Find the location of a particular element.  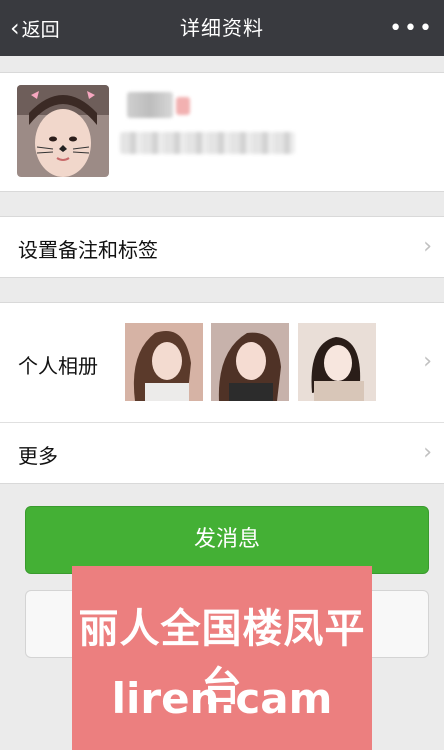

more-options-button: ••• is located at coordinates (411, 28).